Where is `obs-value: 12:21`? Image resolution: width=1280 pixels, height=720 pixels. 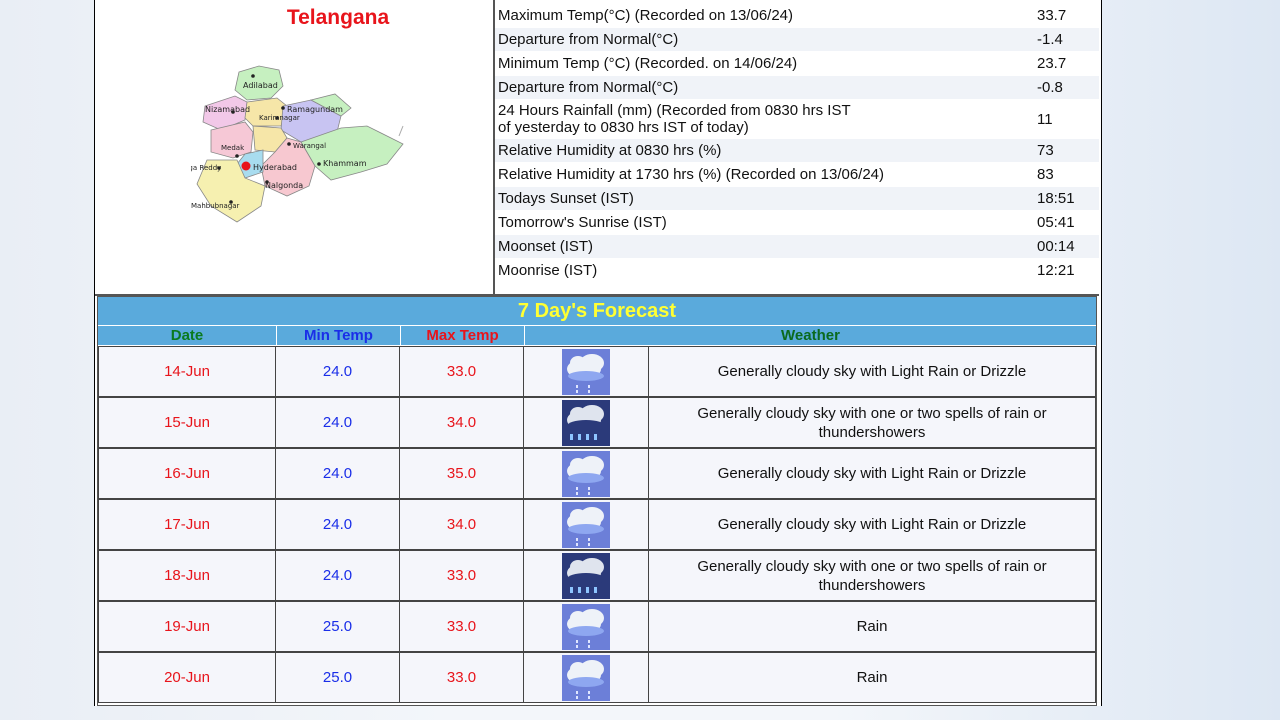
obs-value: 12:21 is located at coordinates (1056, 270).